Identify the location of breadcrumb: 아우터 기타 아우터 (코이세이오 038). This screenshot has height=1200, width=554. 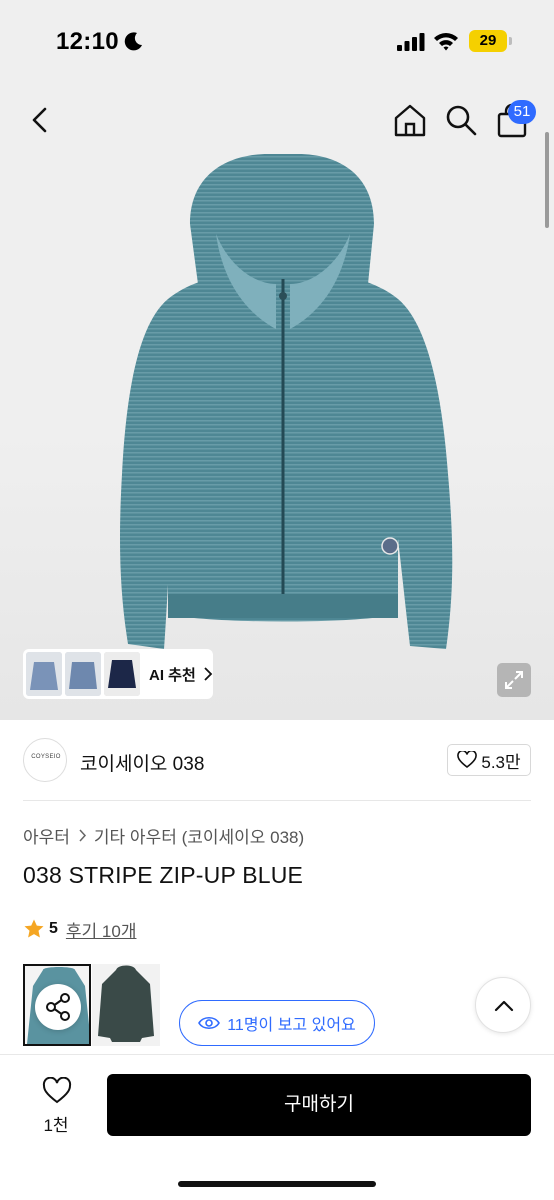
(163, 835).